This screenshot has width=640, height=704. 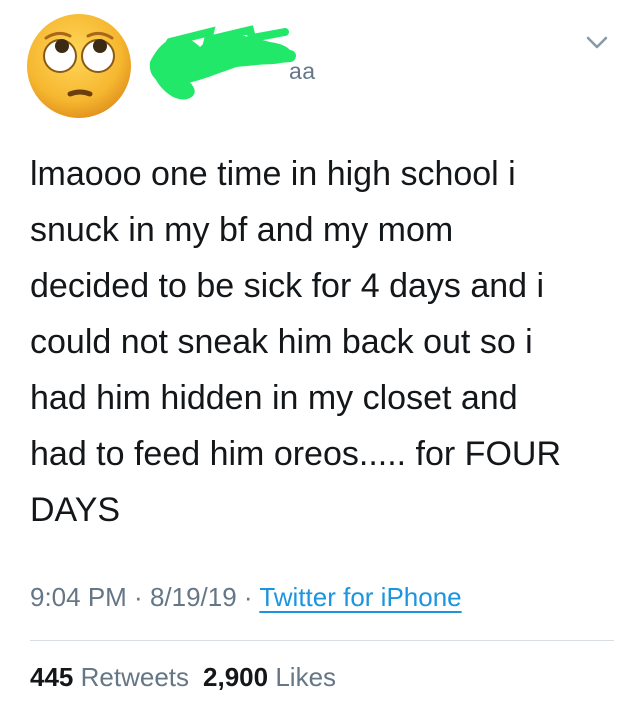 I want to click on name-redaction-scribble, so click(x=222, y=62).